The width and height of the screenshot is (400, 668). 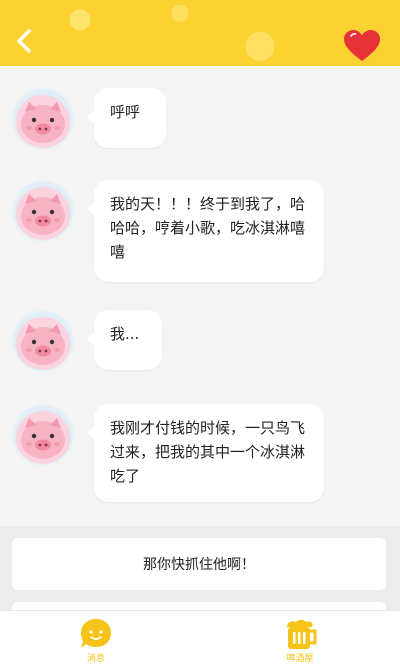 I want to click on top-bar, so click(x=200, y=33).